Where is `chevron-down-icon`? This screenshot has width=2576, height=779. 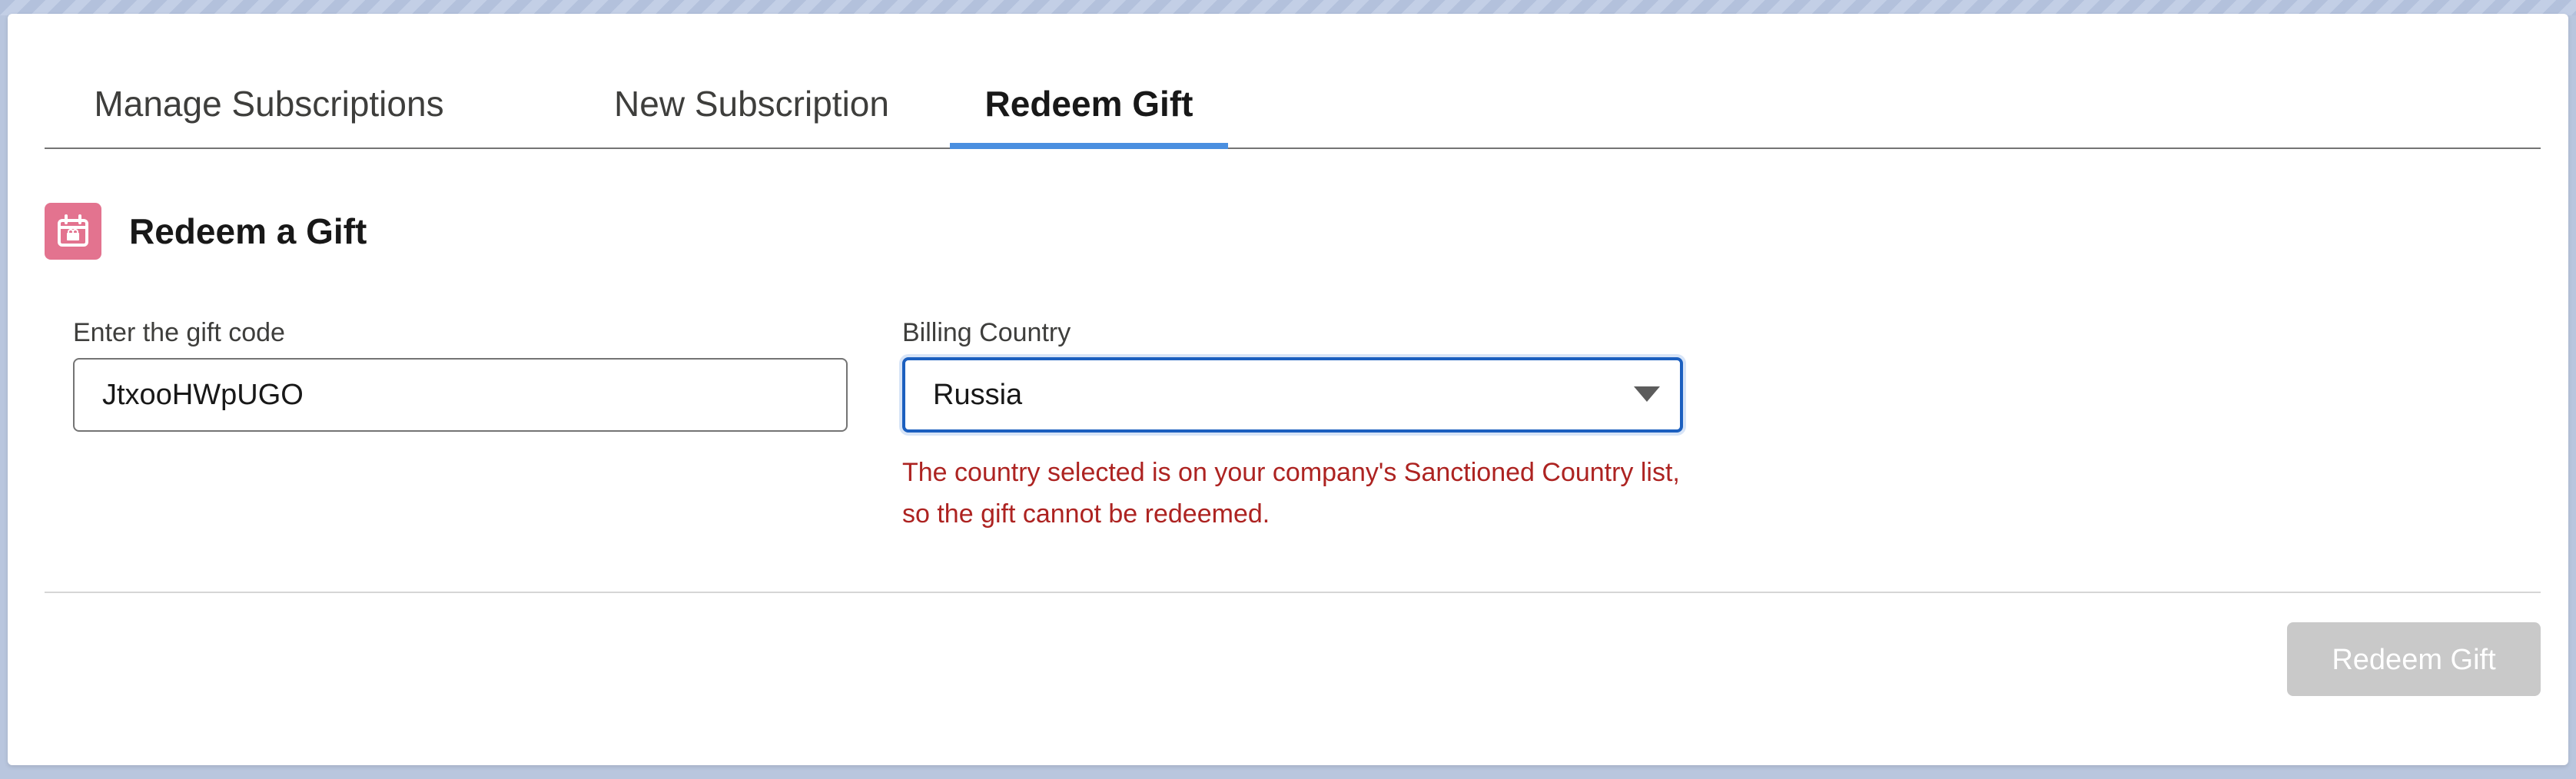
chevron-down-icon is located at coordinates (1647, 394).